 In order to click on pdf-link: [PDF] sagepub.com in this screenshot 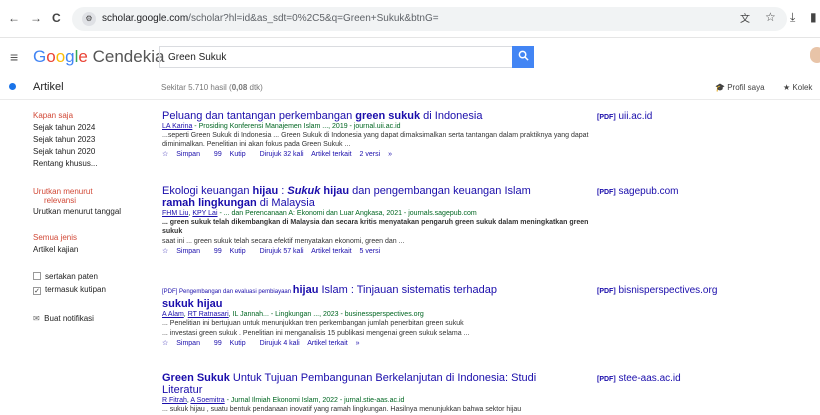, I will do `click(638, 191)`.